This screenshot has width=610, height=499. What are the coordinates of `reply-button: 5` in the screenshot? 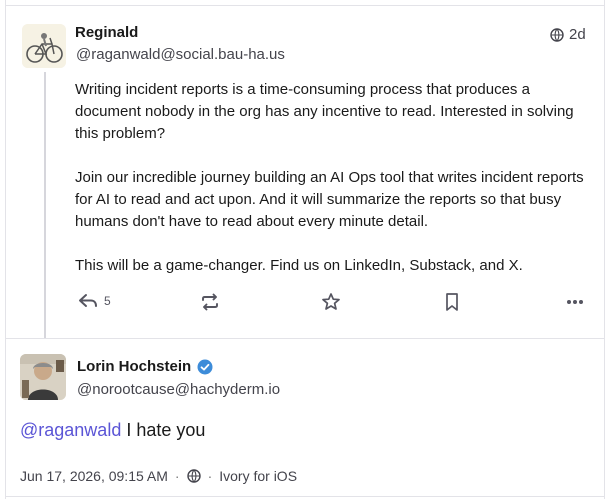 It's located at (94, 301).